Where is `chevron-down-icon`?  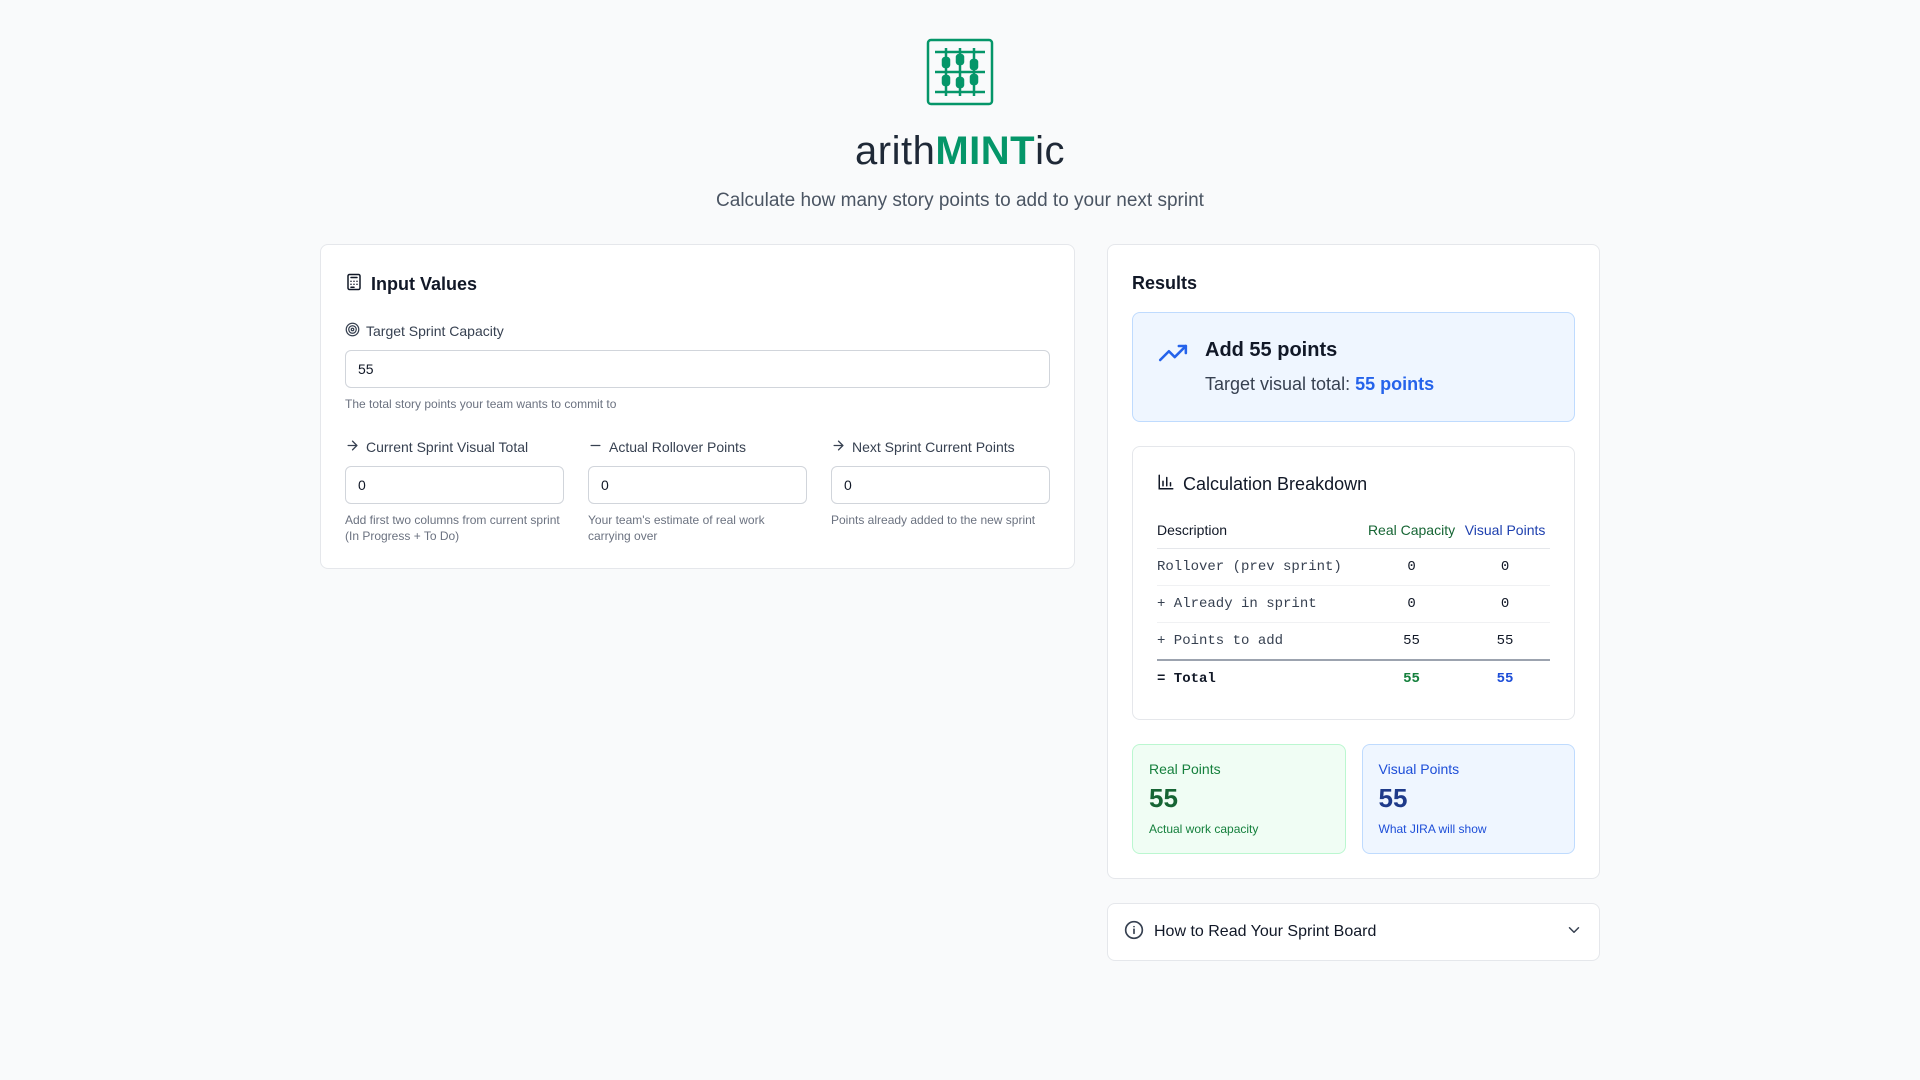
chevron-down-icon is located at coordinates (1574, 932).